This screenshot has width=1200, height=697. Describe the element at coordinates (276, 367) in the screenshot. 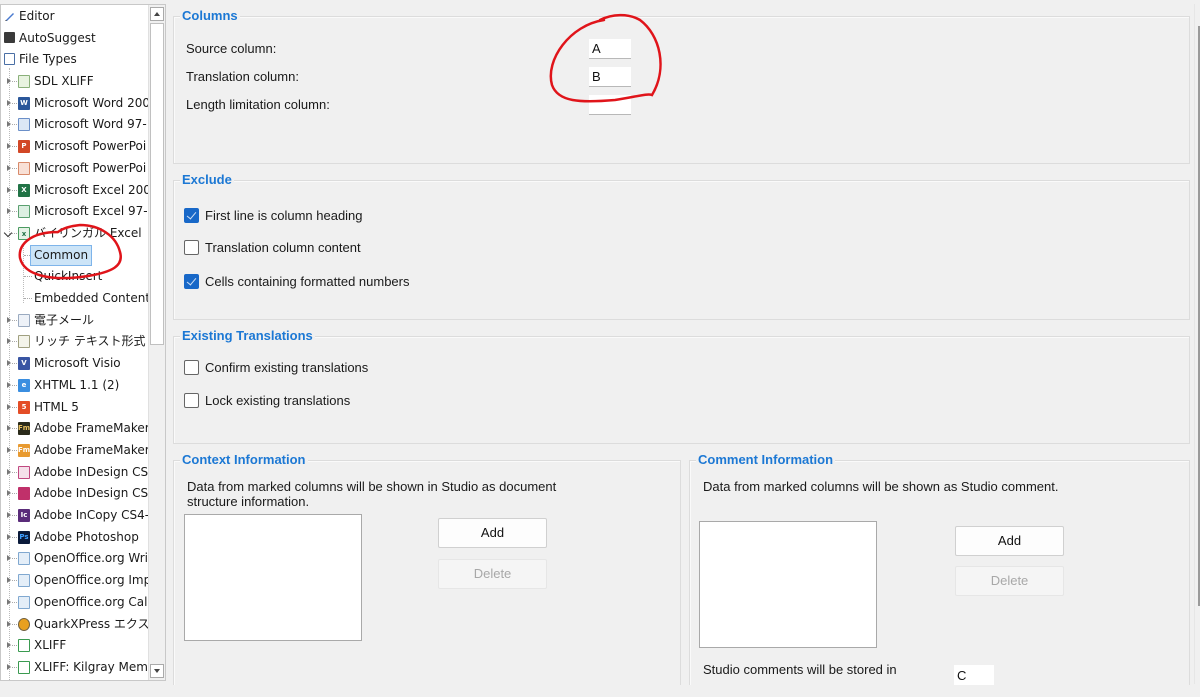

I see `confirm-existing-checkbox: Confirm existing translations` at that location.